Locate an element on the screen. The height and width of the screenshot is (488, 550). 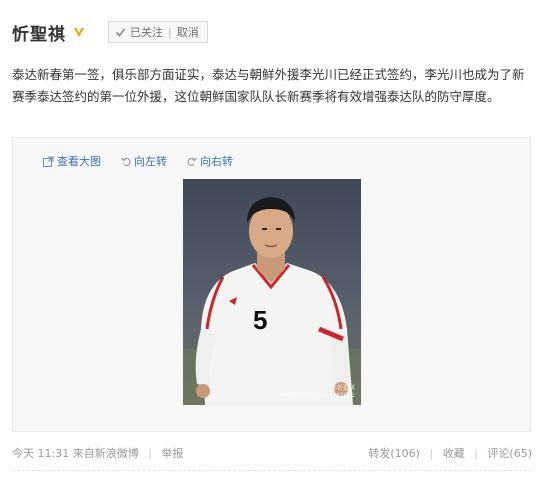
rotate-left-button: 向左转 is located at coordinates (144, 161).